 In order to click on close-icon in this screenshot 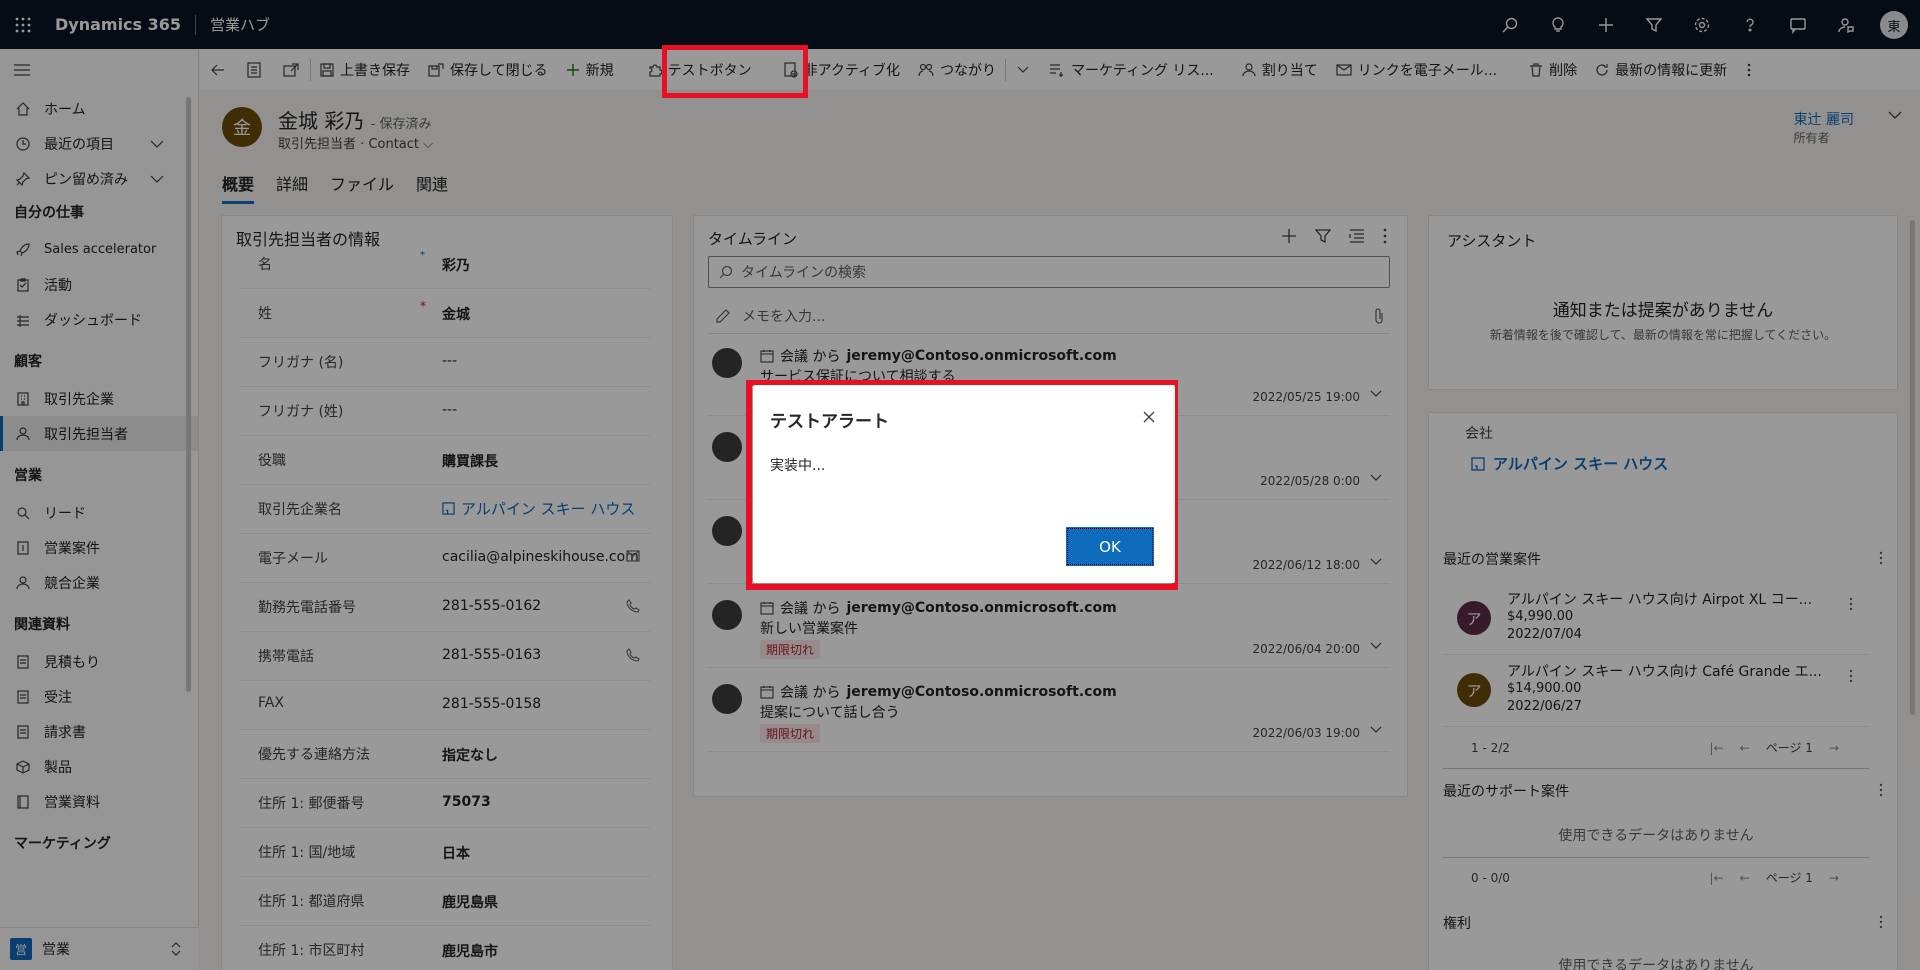, I will do `click(1149, 417)`.